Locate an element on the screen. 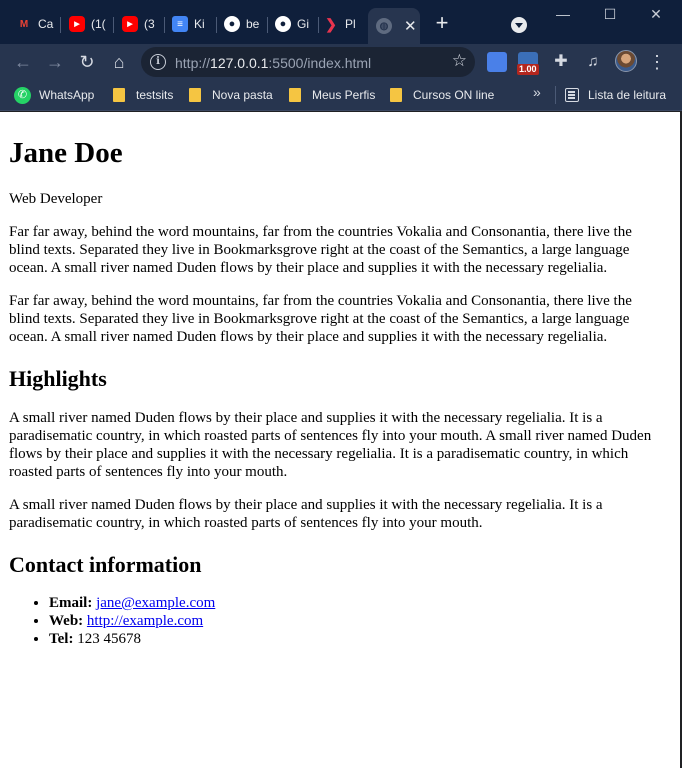  email-label: Email: is located at coordinates (71, 603).